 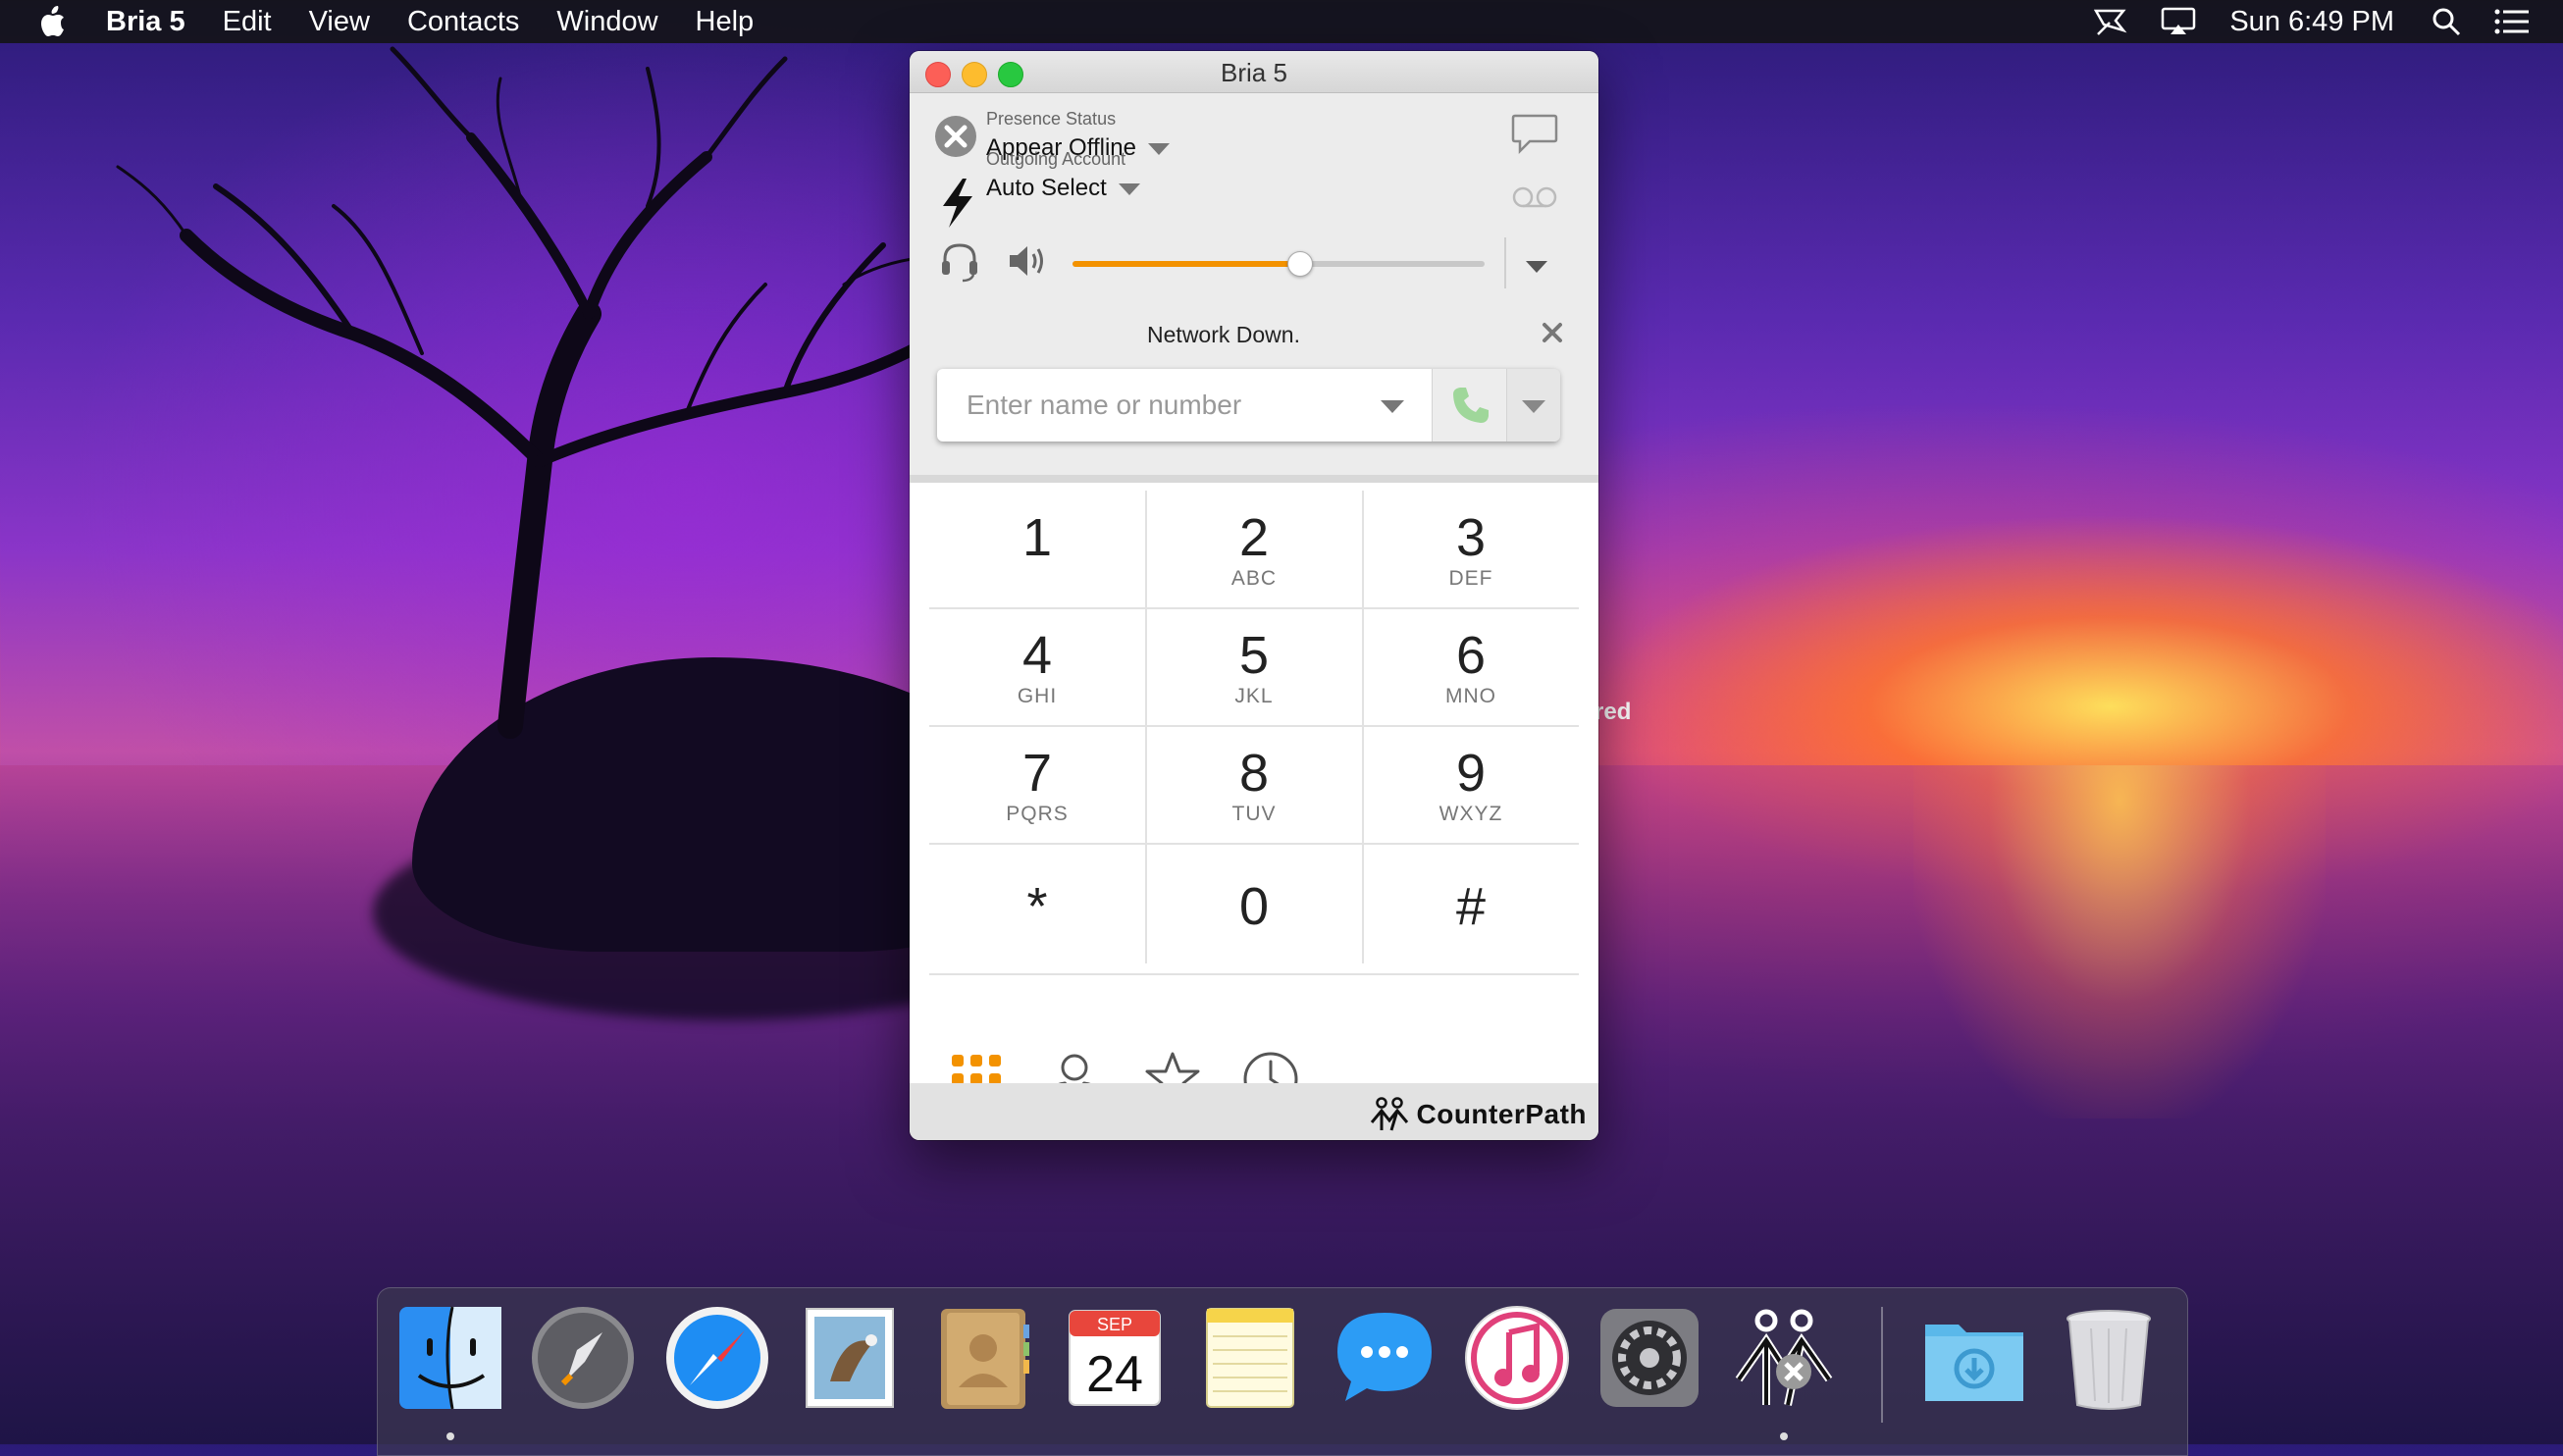 What do you see at coordinates (1037, 773) in the screenshot?
I see `key-digit: 7` at bounding box center [1037, 773].